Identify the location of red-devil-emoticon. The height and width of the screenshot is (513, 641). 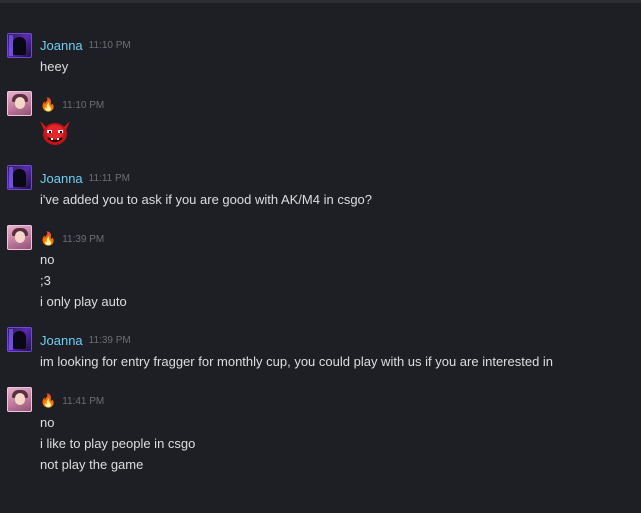
(55, 133).